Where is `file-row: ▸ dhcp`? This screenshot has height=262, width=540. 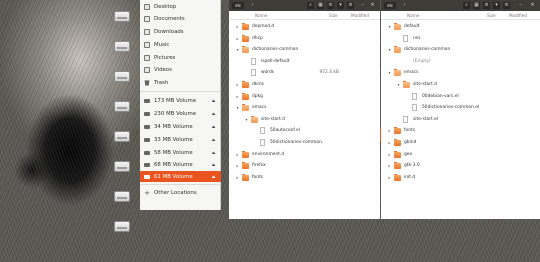
file-row: ▸ dhcp is located at coordinates (304, 38).